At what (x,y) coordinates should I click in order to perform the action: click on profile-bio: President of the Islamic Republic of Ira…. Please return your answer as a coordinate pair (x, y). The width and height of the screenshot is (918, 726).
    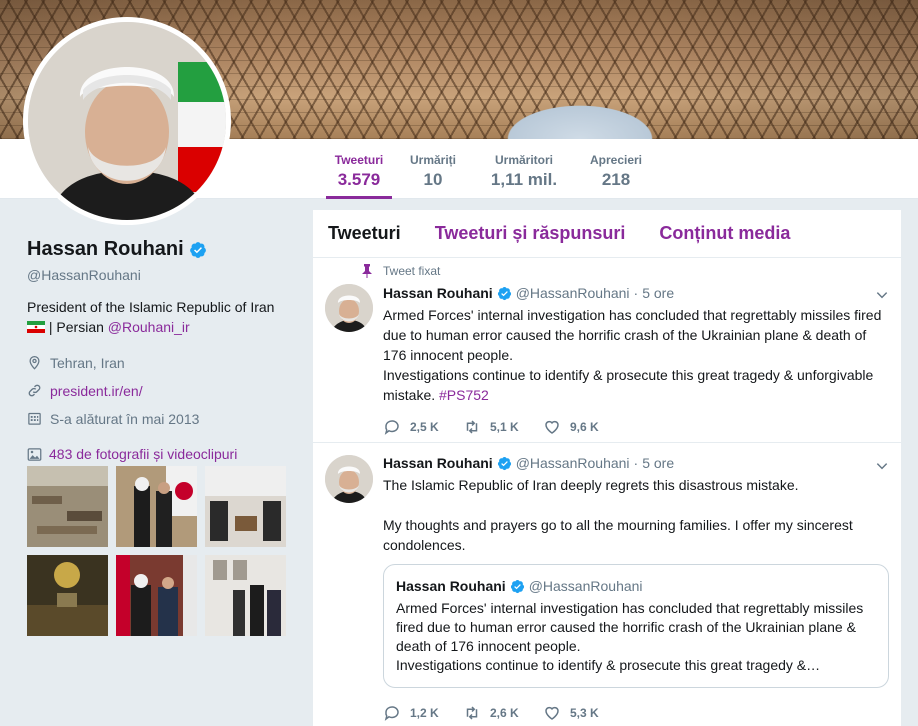
    Looking at the image, I should click on (162, 317).